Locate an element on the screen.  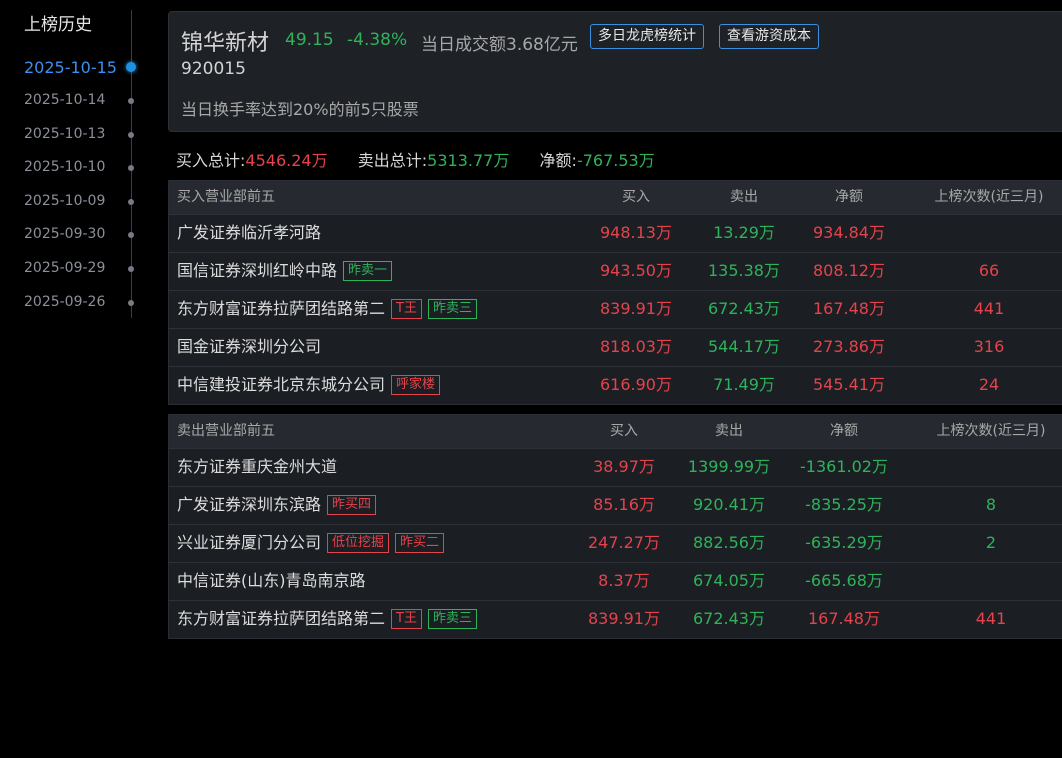
branch-name-cell: 兴业证券厦门分公司 低位挖掘 昨买二 is located at coordinates (311, 543).